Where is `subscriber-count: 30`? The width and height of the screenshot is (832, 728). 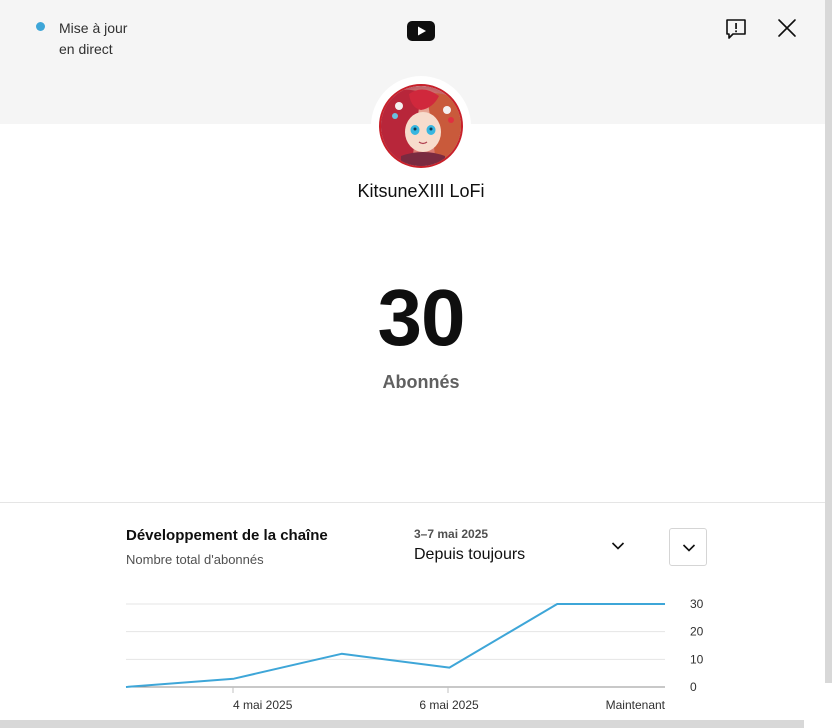 subscriber-count: 30 is located at coordinates (421, 317).